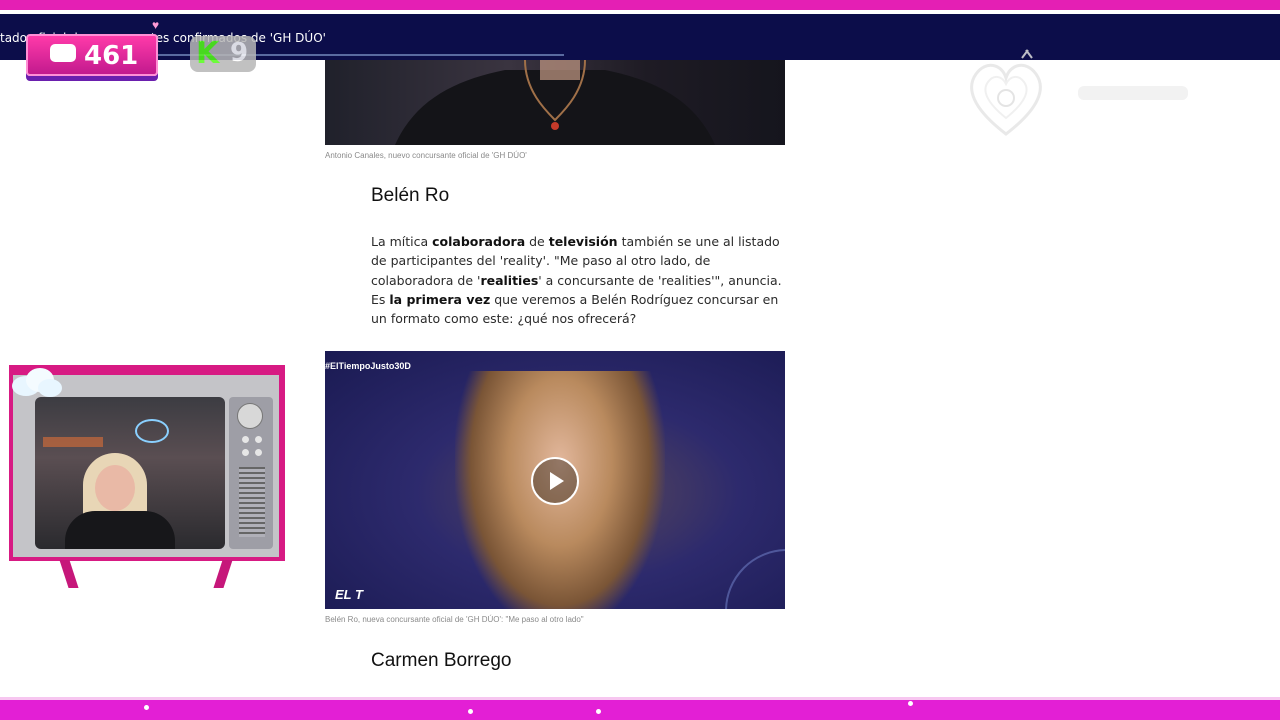 The width and height of the screenshot is (1280, 720). What do you see at coordinates (120, 530) in the screenshot?
I see `streamer-body` at bounding box center [120, 530].